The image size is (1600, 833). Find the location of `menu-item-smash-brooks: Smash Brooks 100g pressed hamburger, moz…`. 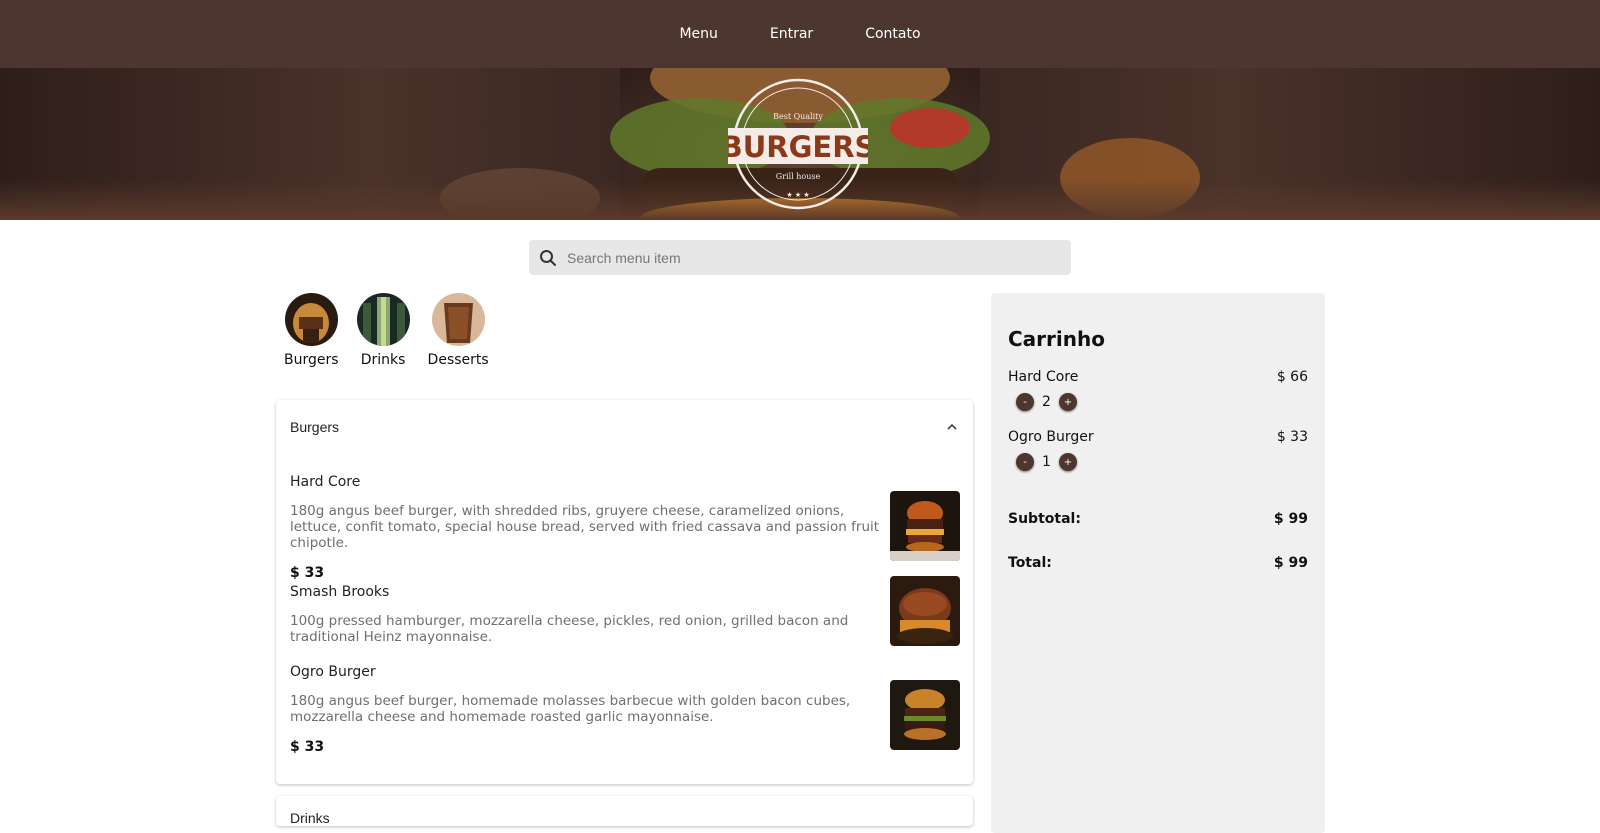

menu-item-smash-brooks: Smash Brooks 100g pressed hamburger, moz… is located at coordinates (625, 611).